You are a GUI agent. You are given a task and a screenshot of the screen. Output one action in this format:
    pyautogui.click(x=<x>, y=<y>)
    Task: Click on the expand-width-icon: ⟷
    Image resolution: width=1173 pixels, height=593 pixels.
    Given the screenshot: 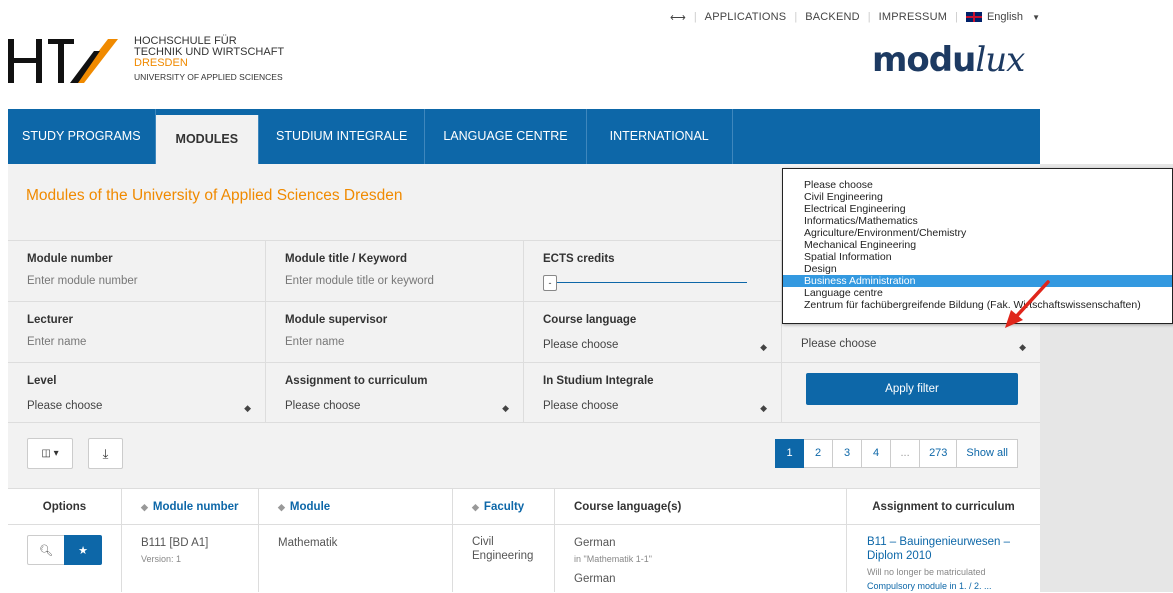 What is the action you would take?
    pyautogui.click(x=678, y=17)
    